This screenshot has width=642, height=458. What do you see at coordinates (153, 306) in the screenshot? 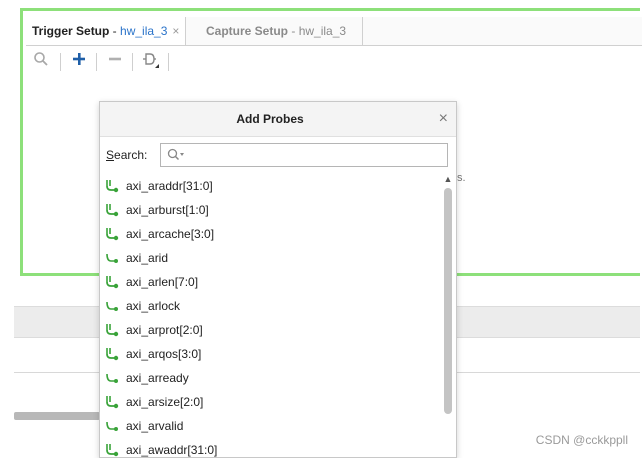
I see `probe-label: axi_arlock` at bounding box center [153, 306].